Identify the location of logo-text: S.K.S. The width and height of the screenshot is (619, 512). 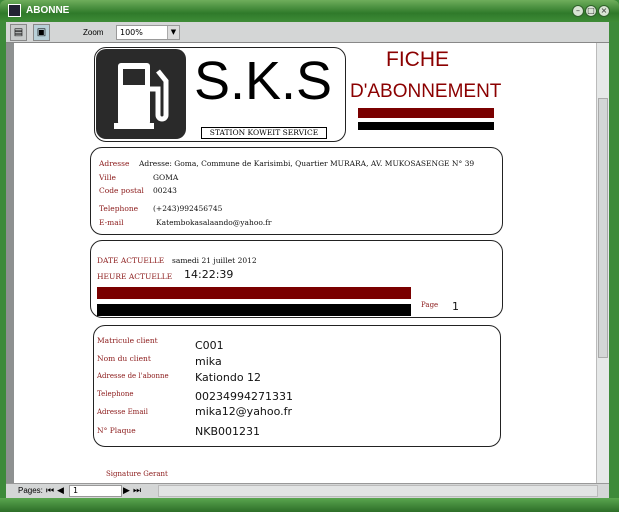
(263, 81).